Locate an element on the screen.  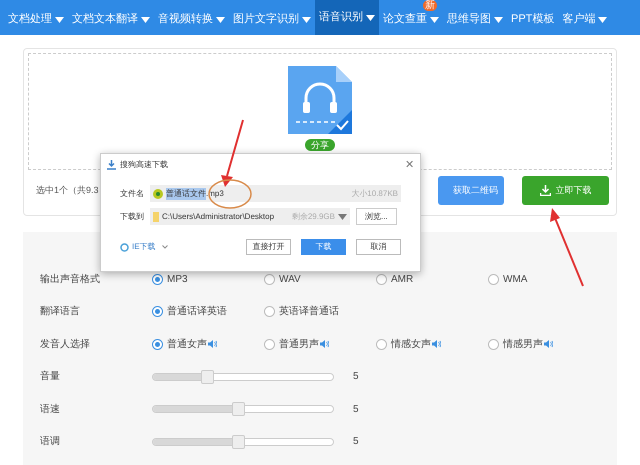
close-icon: ✕ is located at coordinates (409, 165).